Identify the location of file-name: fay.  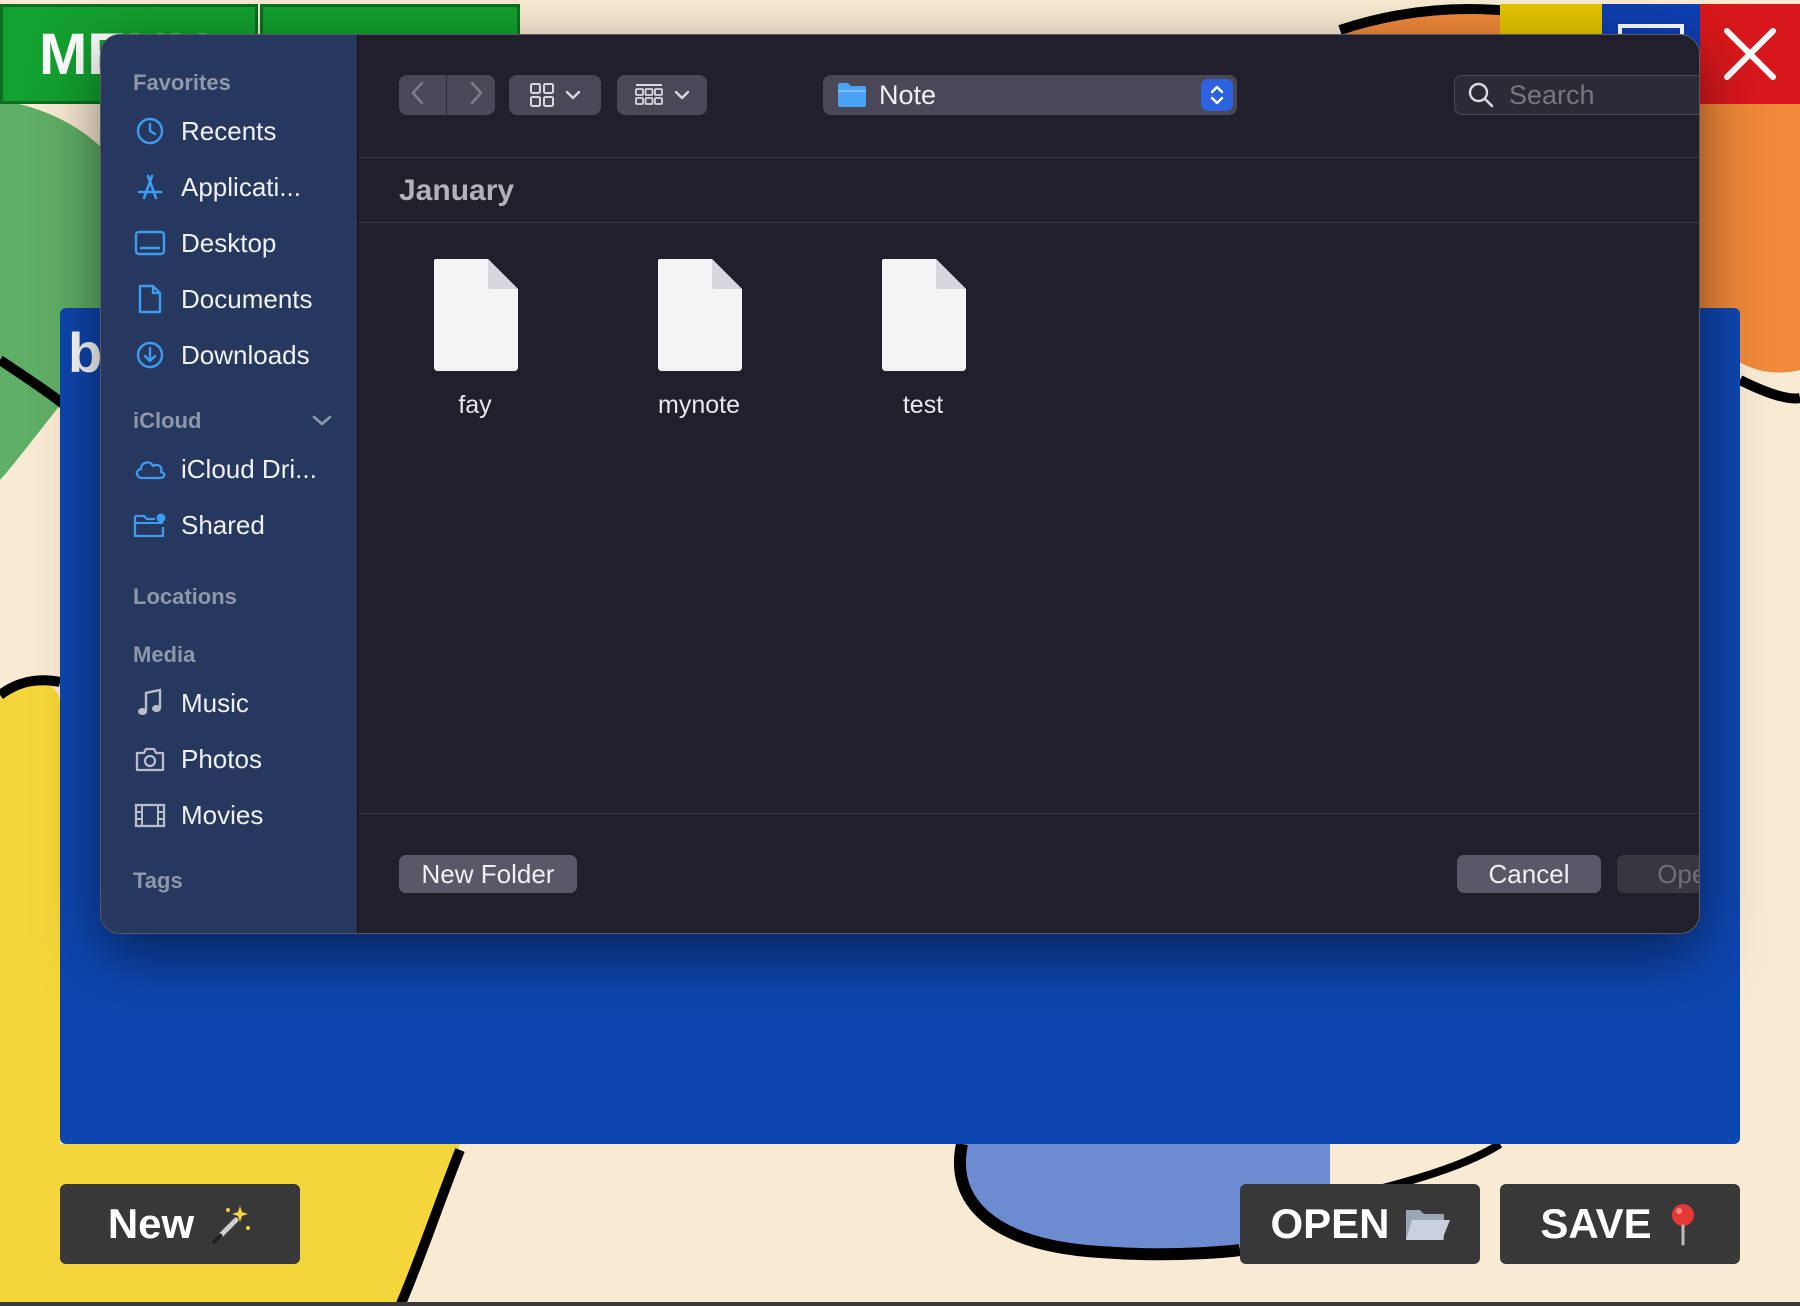
(475, 405).